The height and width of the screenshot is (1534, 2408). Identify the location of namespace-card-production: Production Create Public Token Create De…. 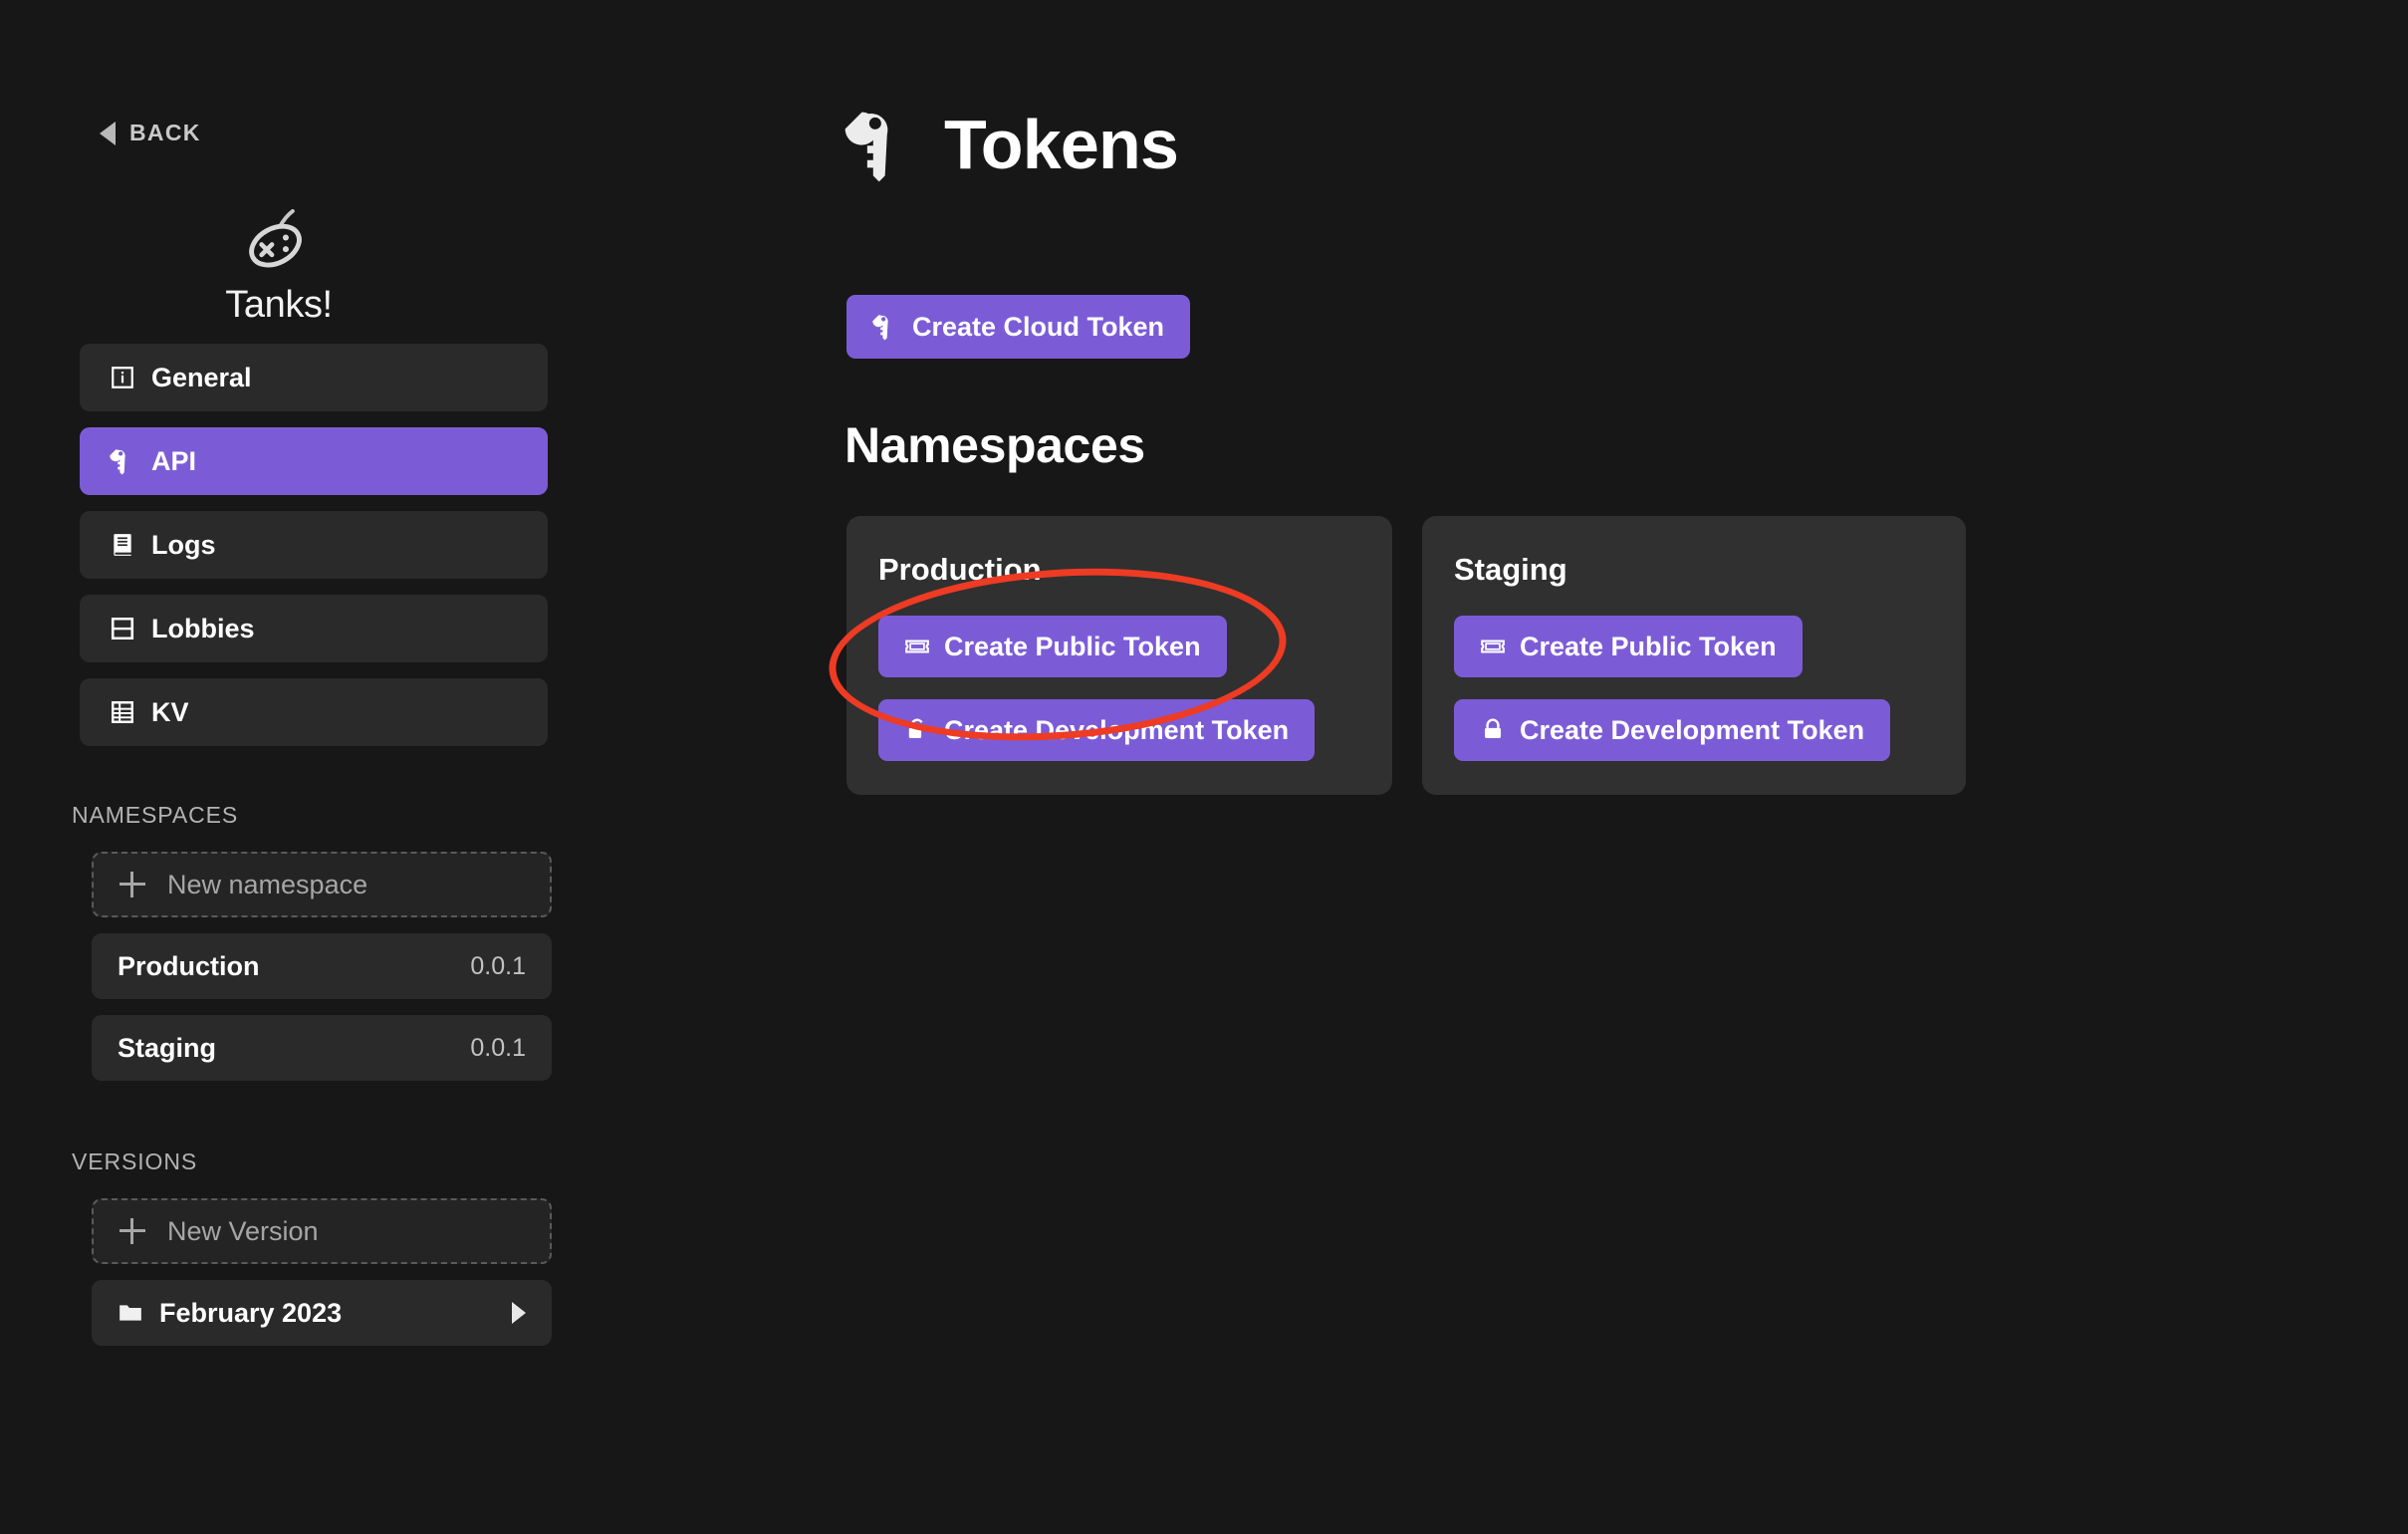
(1119, 656).